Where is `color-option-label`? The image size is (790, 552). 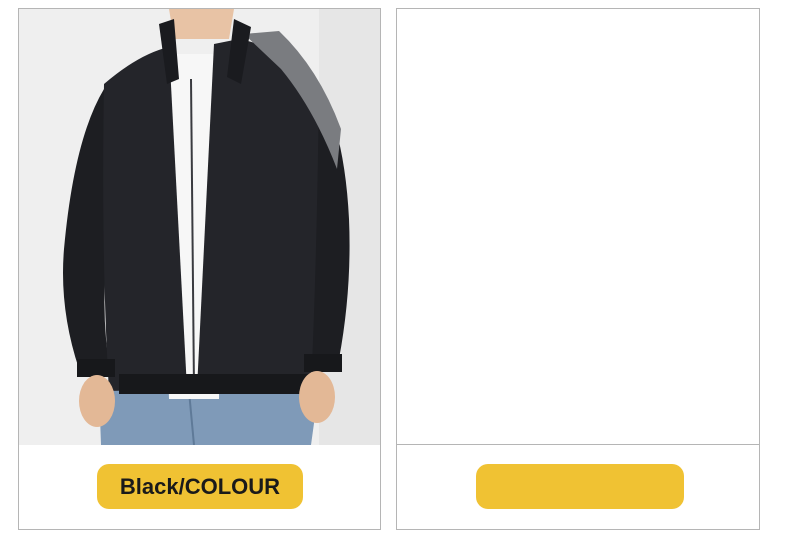
color-option-label is located at coordinates (580, 486).